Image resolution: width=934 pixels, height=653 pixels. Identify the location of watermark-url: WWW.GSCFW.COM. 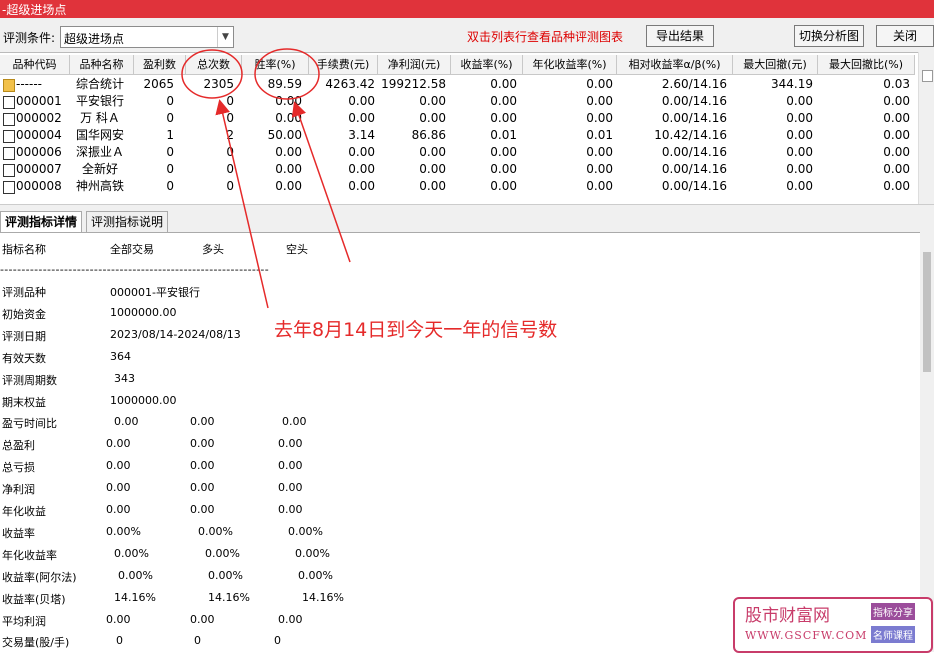
(806, 635).